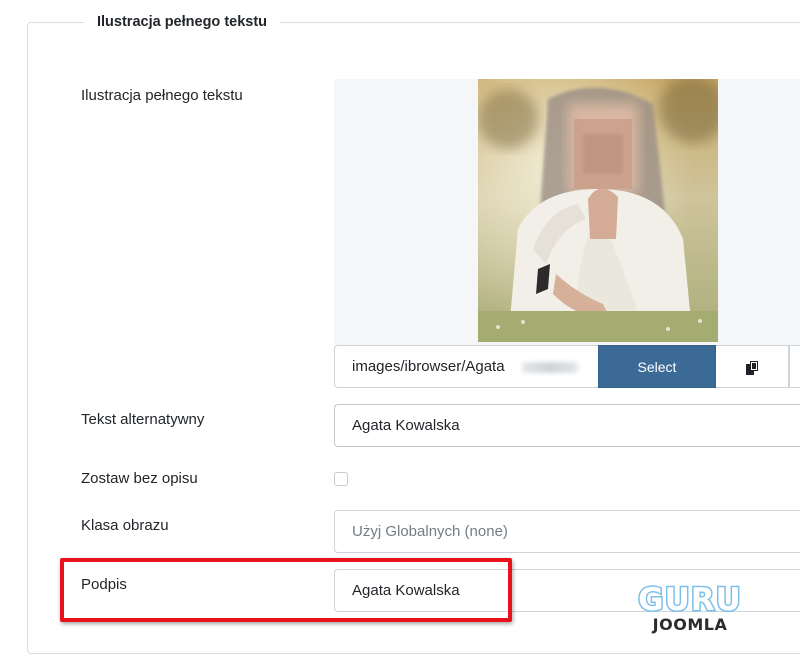  I want to click on image-path-value: images/ibrowser/Agata, so click(428, 366).